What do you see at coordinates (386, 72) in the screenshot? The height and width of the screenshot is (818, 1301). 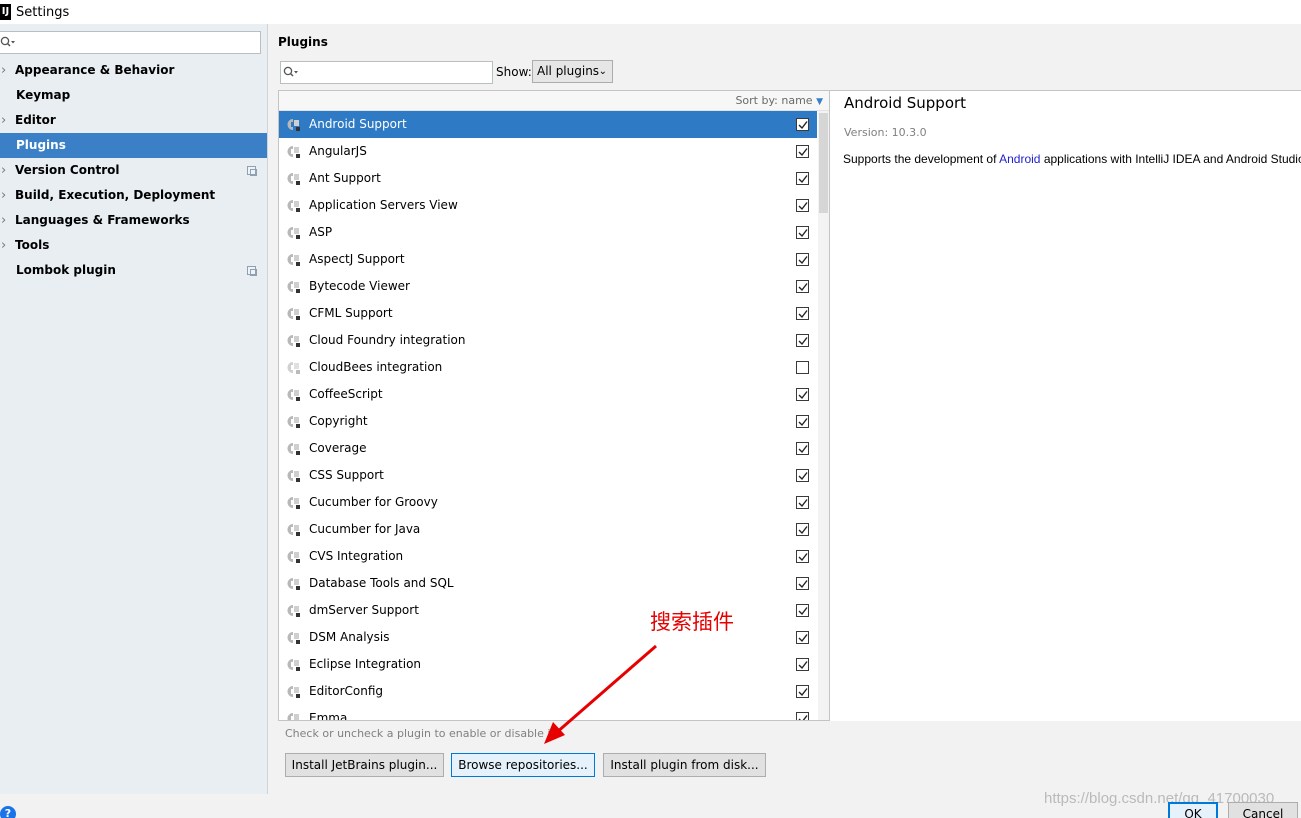 I see `plugin-search-input` at bounding box center [386, 72].